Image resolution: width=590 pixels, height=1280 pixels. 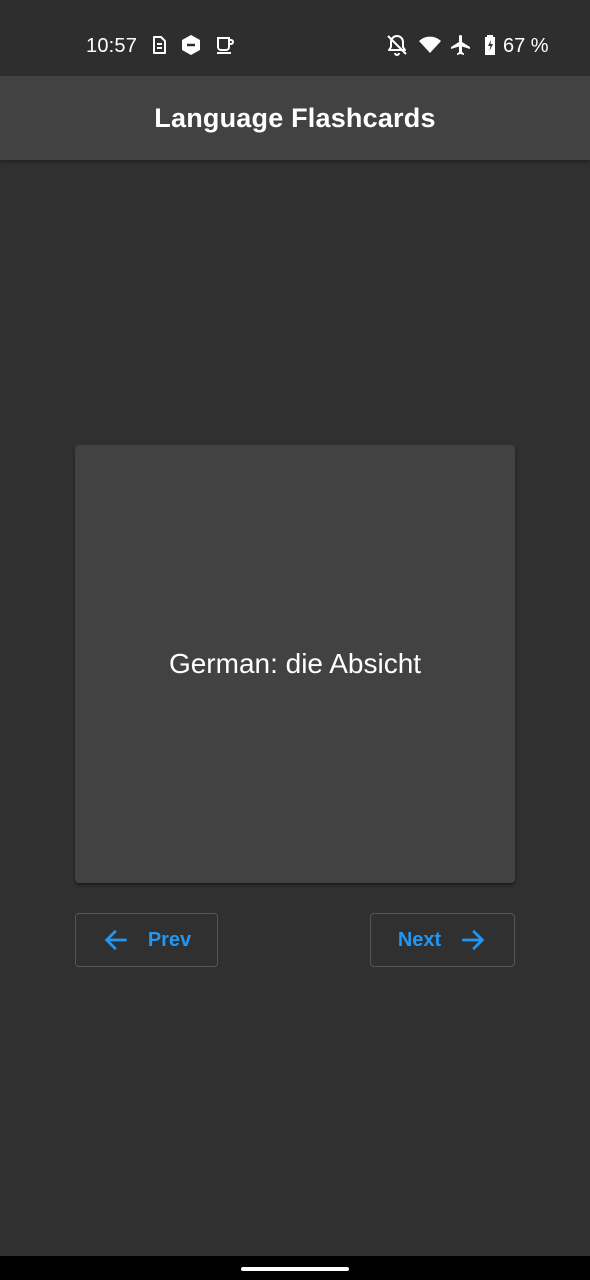 What do you see at coordinates (397, 45) in the screenshot?
I see `notifications-off-icon` at bounding box center [397, 45].